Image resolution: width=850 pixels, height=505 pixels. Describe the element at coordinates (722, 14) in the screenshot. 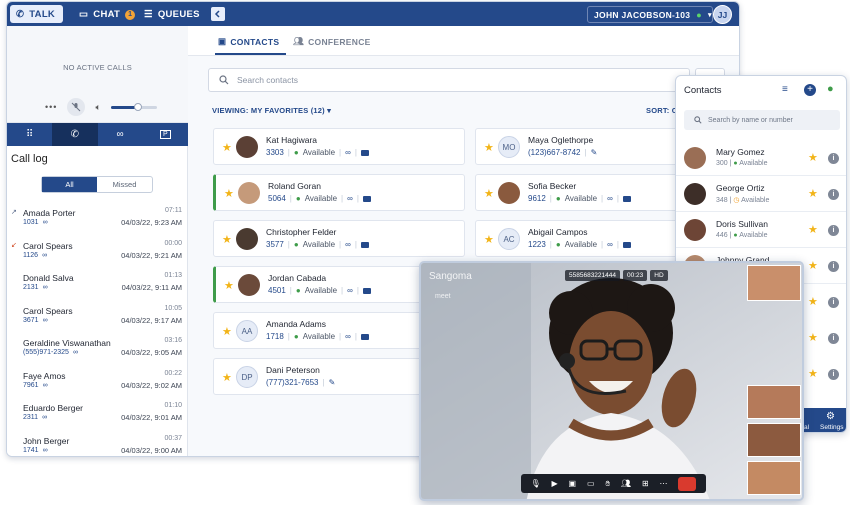

I see `user-avatar: JJ` at that location.